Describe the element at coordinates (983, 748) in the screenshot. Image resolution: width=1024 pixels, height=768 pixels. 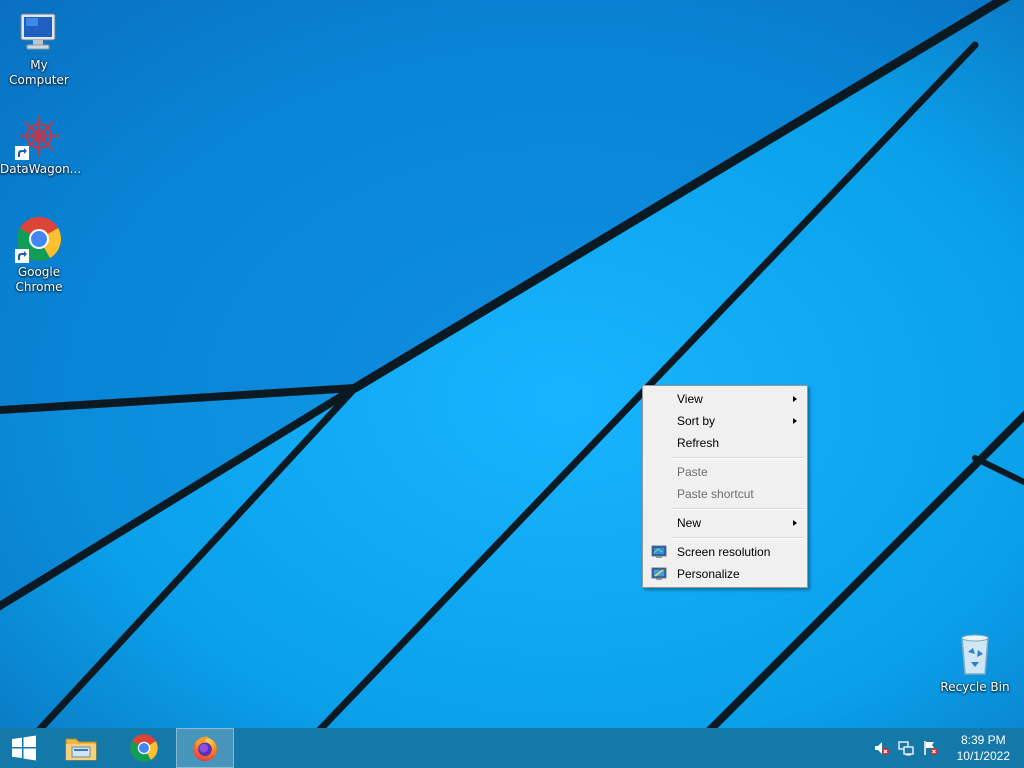
I see `taskbar-clock: 8:39 PM 10/1/2022` at that location.